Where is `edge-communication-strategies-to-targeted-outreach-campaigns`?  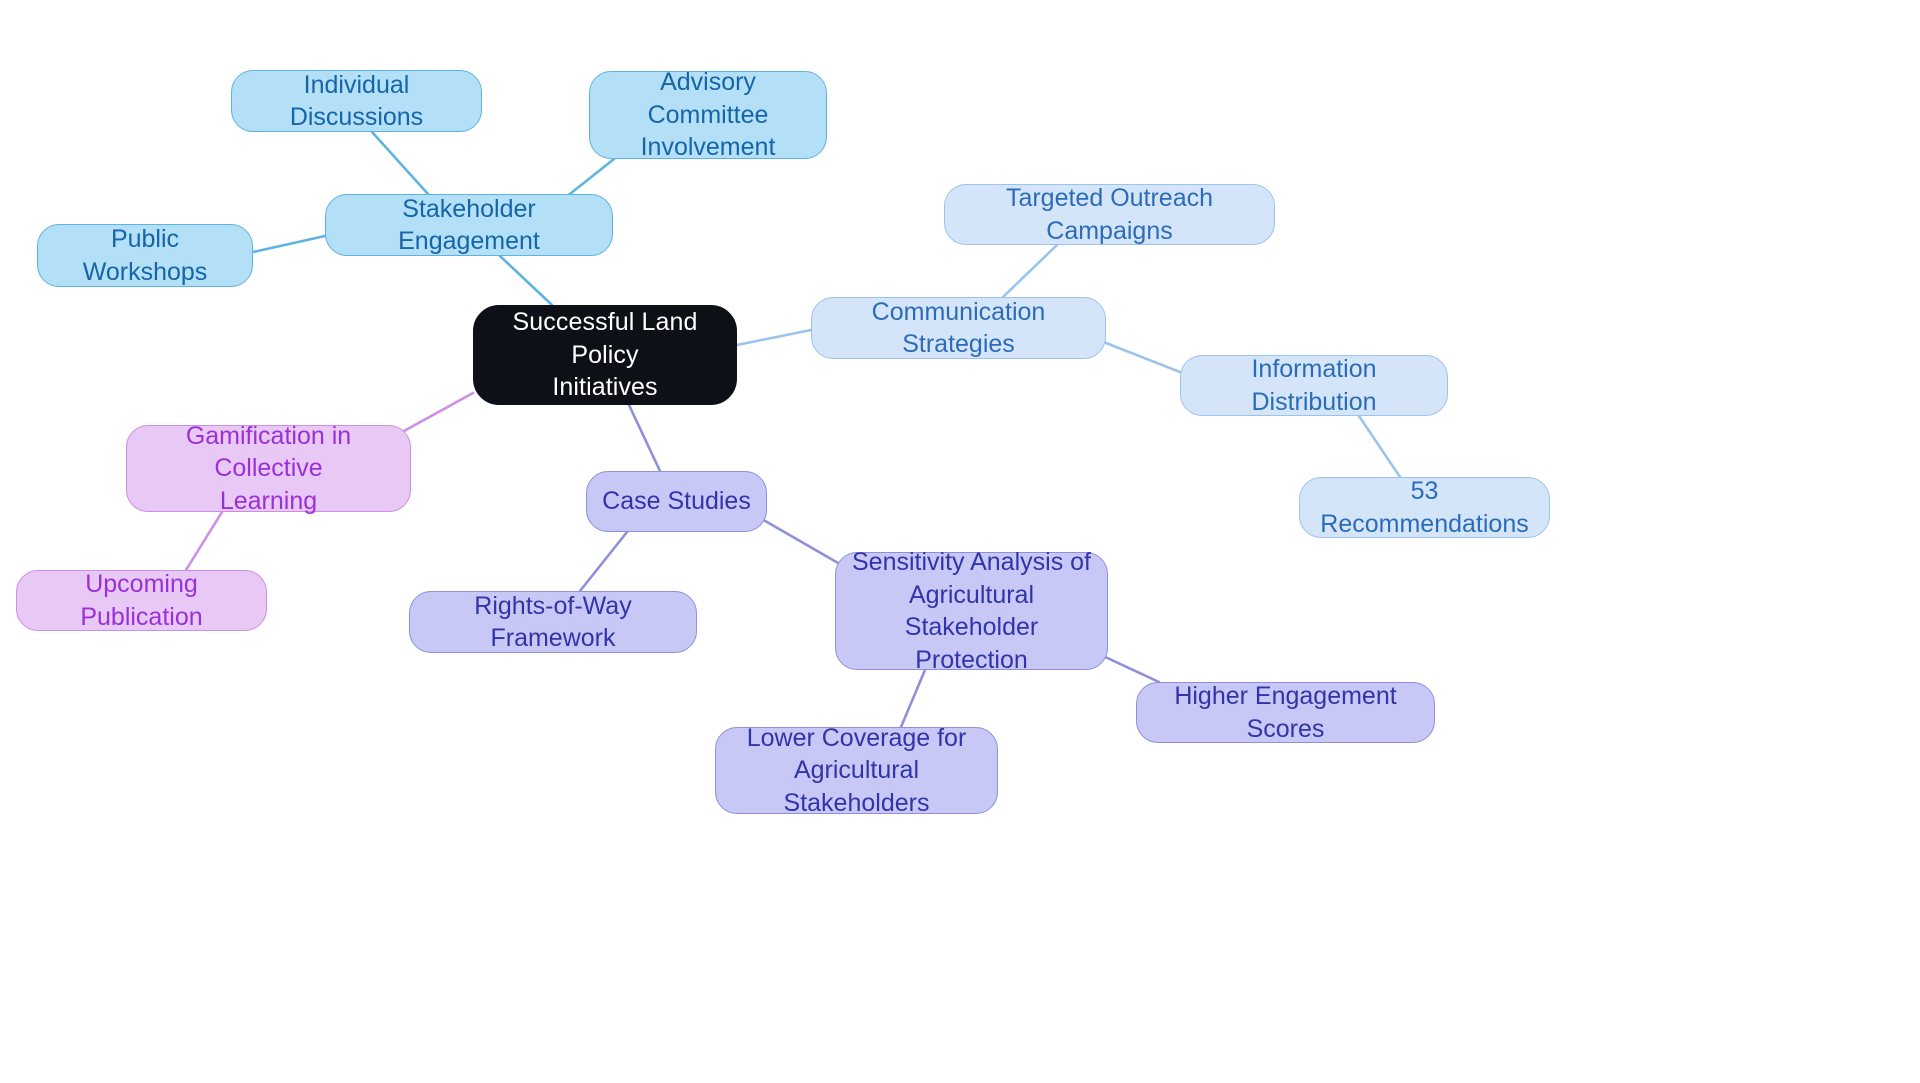 edge-communication-strategies-to-targeted-outreach-campaigns is located at coordinates (1030, 271).